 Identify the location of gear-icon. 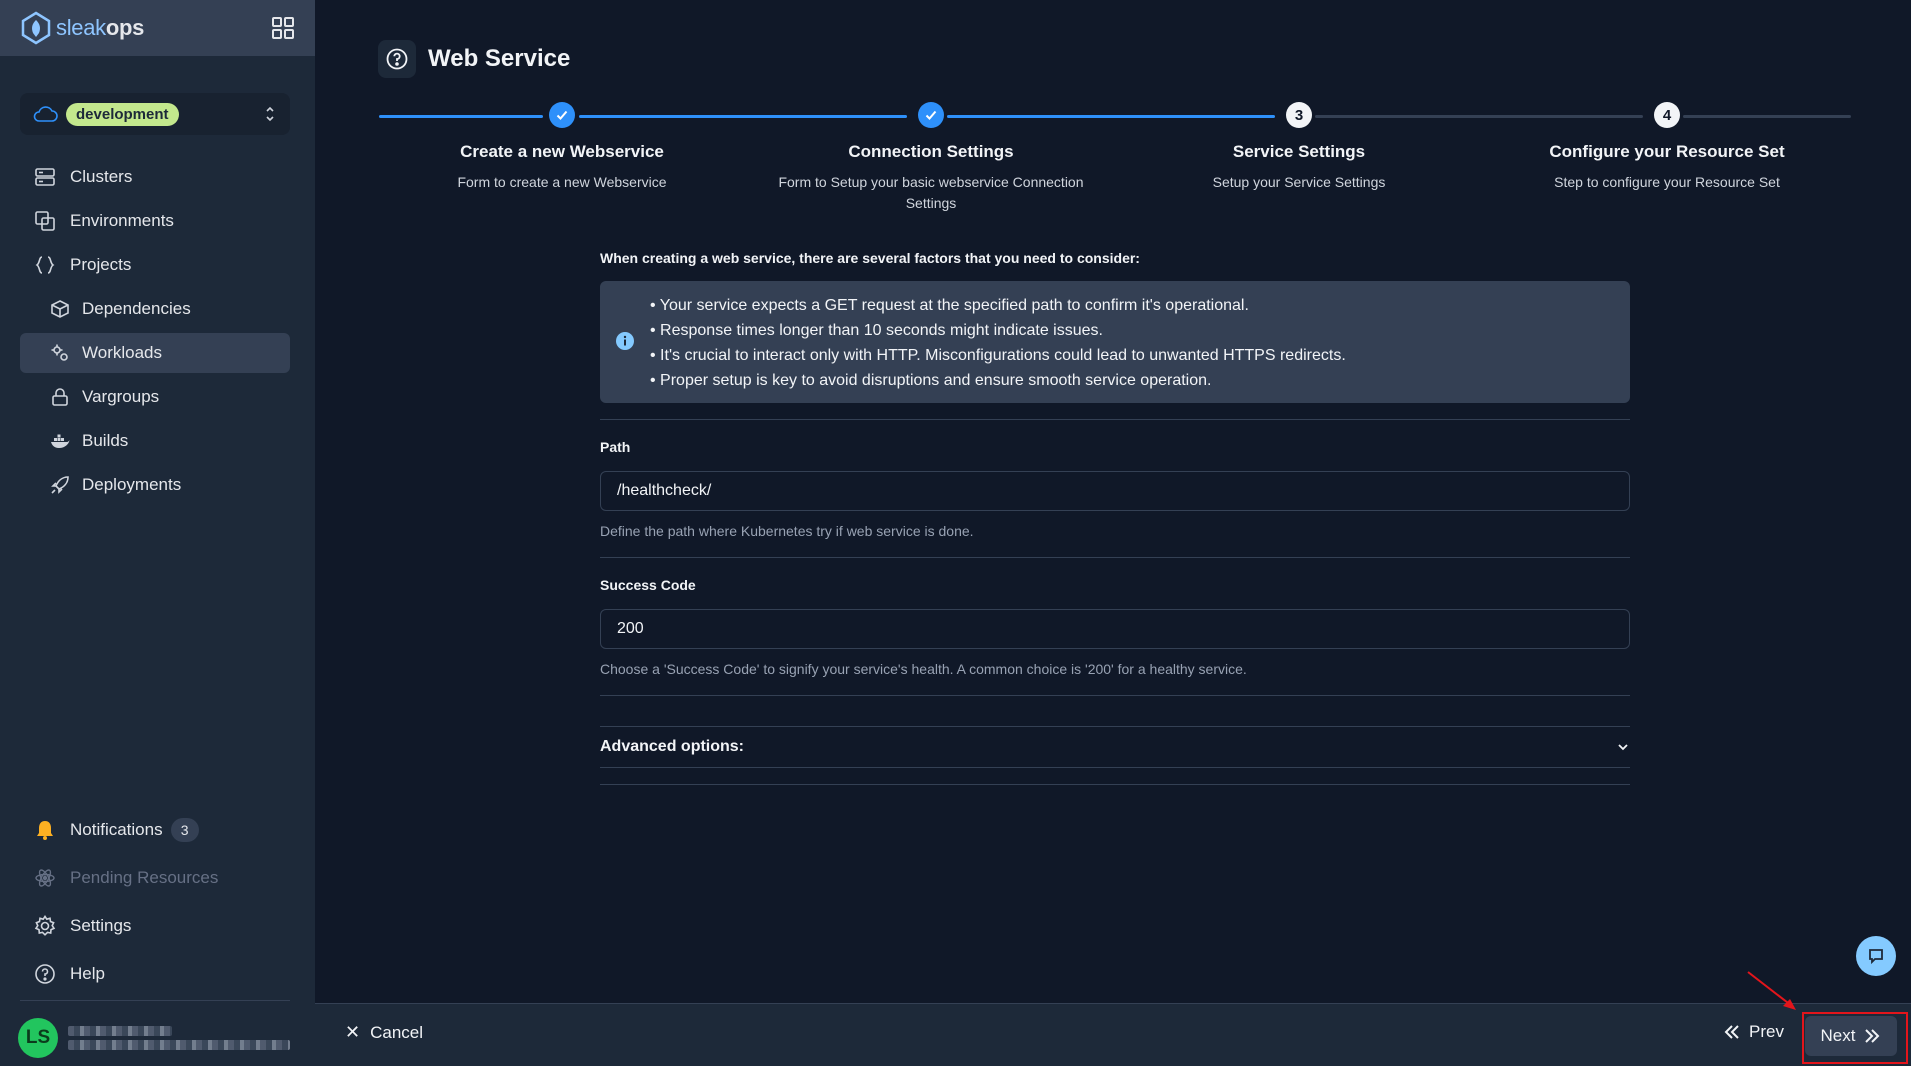
(45, 925).